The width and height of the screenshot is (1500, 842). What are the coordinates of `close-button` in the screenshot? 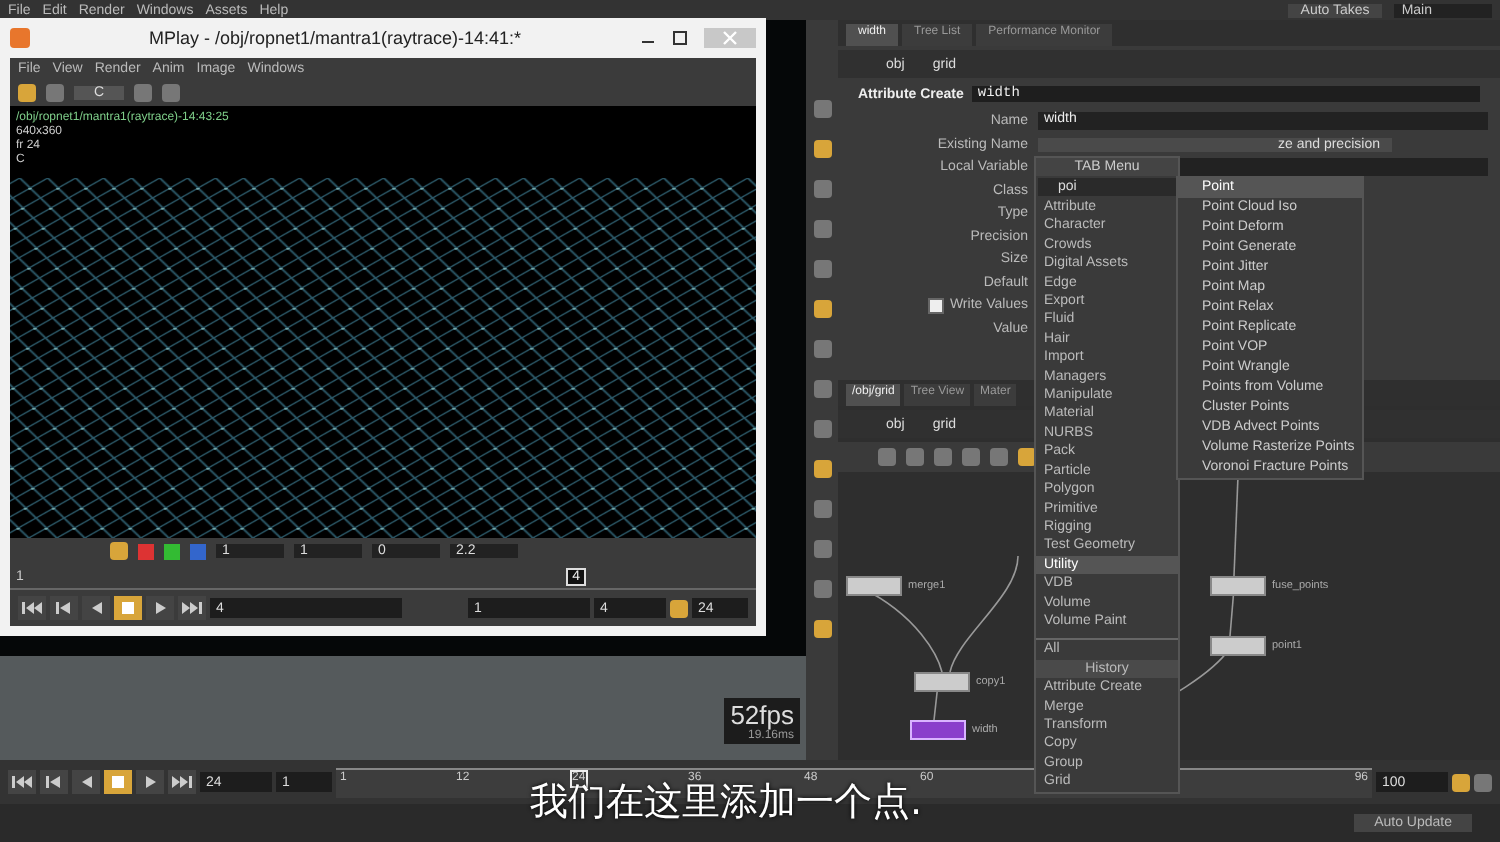 It's located at (730, 38).